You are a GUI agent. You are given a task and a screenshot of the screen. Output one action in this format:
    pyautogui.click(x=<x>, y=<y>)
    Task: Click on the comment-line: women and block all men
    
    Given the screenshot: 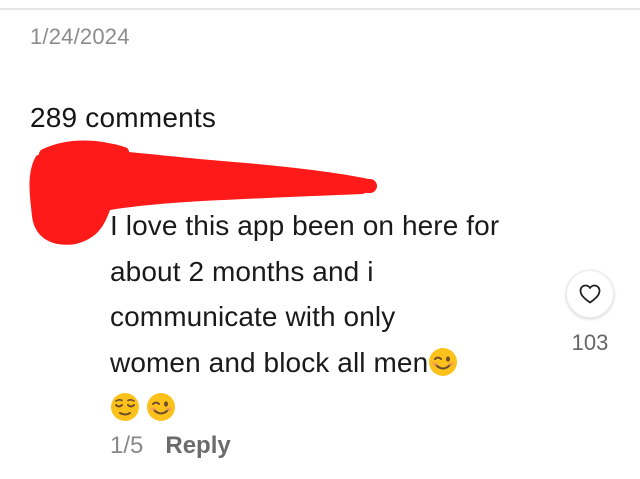 What is the action you would take?
    pyautogui.click(x=269, y=362)
    